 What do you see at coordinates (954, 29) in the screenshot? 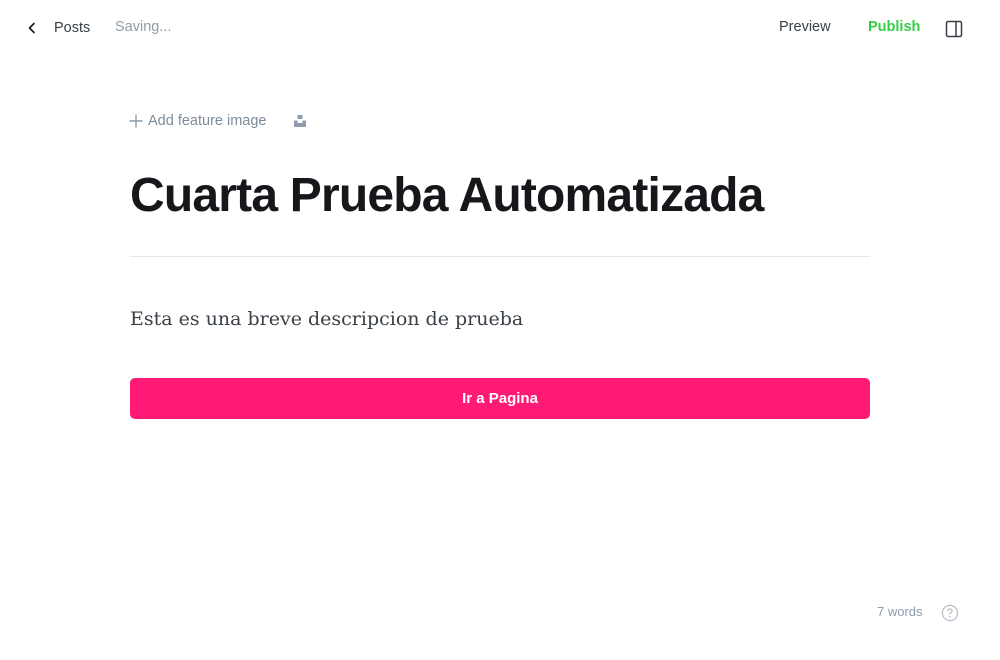
I see `sidebar-panel-icon` at bounding box center [954, 29].